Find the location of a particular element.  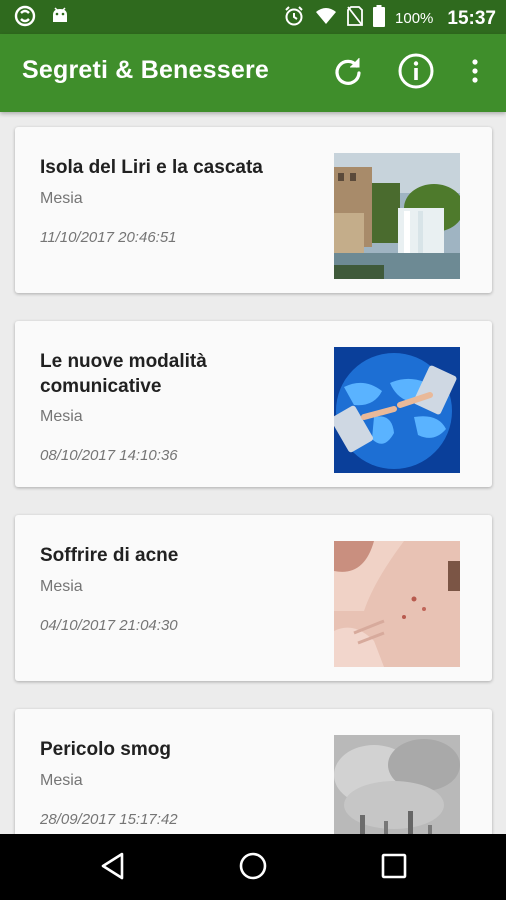

home-button is located at coordinates (253, 868).